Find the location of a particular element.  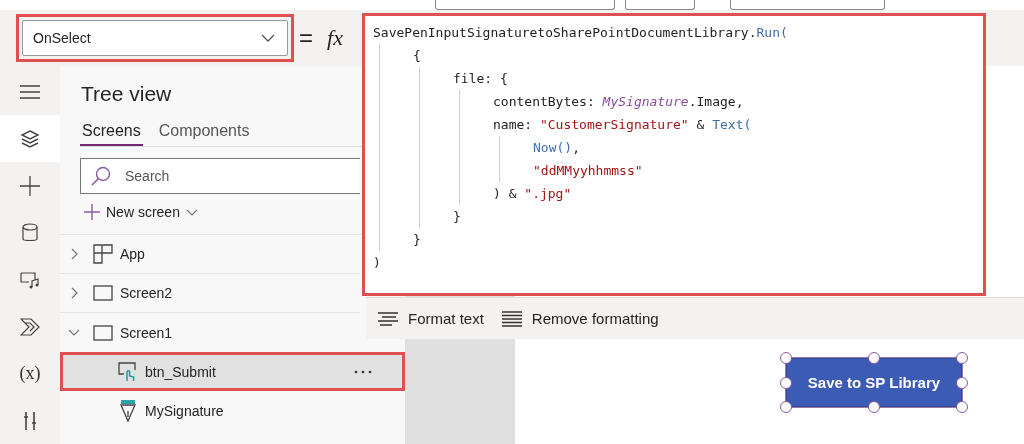

database-icon is located at coordinates (30, 232).